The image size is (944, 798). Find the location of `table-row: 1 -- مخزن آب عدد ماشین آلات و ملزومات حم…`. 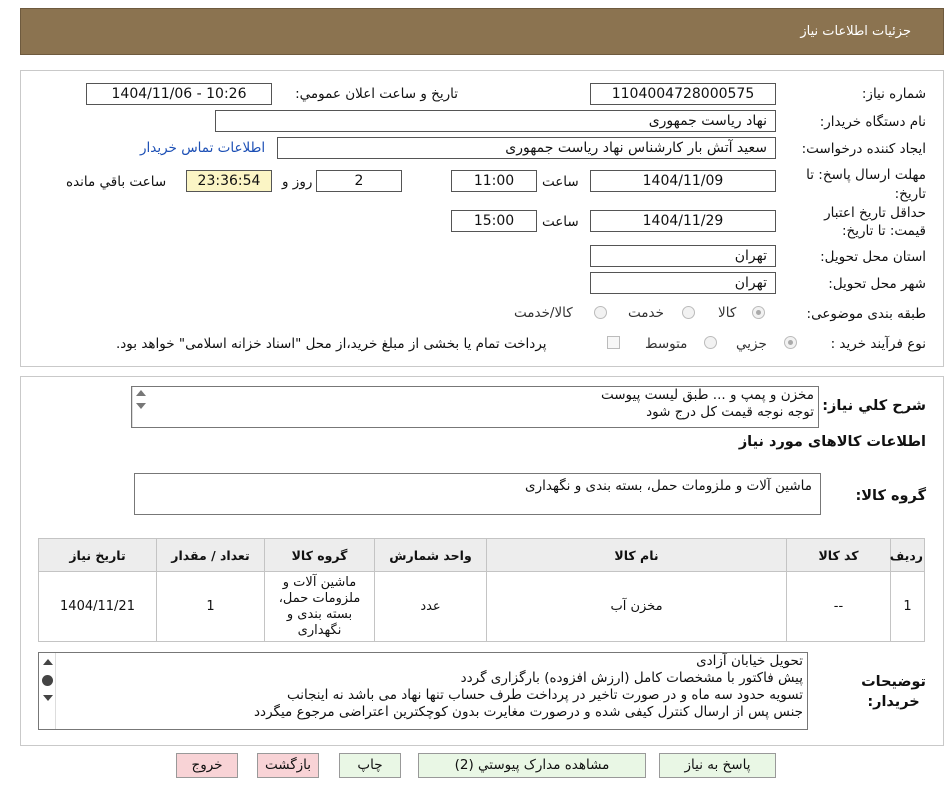

table-row: 1 -- مخزن آب عدد ماشین آلات و ملزومات حم… is located at coordinates (481, 606).